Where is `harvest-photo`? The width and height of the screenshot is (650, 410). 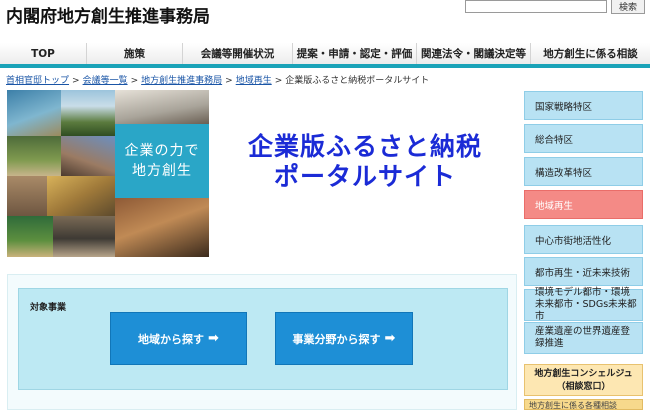 harvest-photo is located at coordinates (81, 196).